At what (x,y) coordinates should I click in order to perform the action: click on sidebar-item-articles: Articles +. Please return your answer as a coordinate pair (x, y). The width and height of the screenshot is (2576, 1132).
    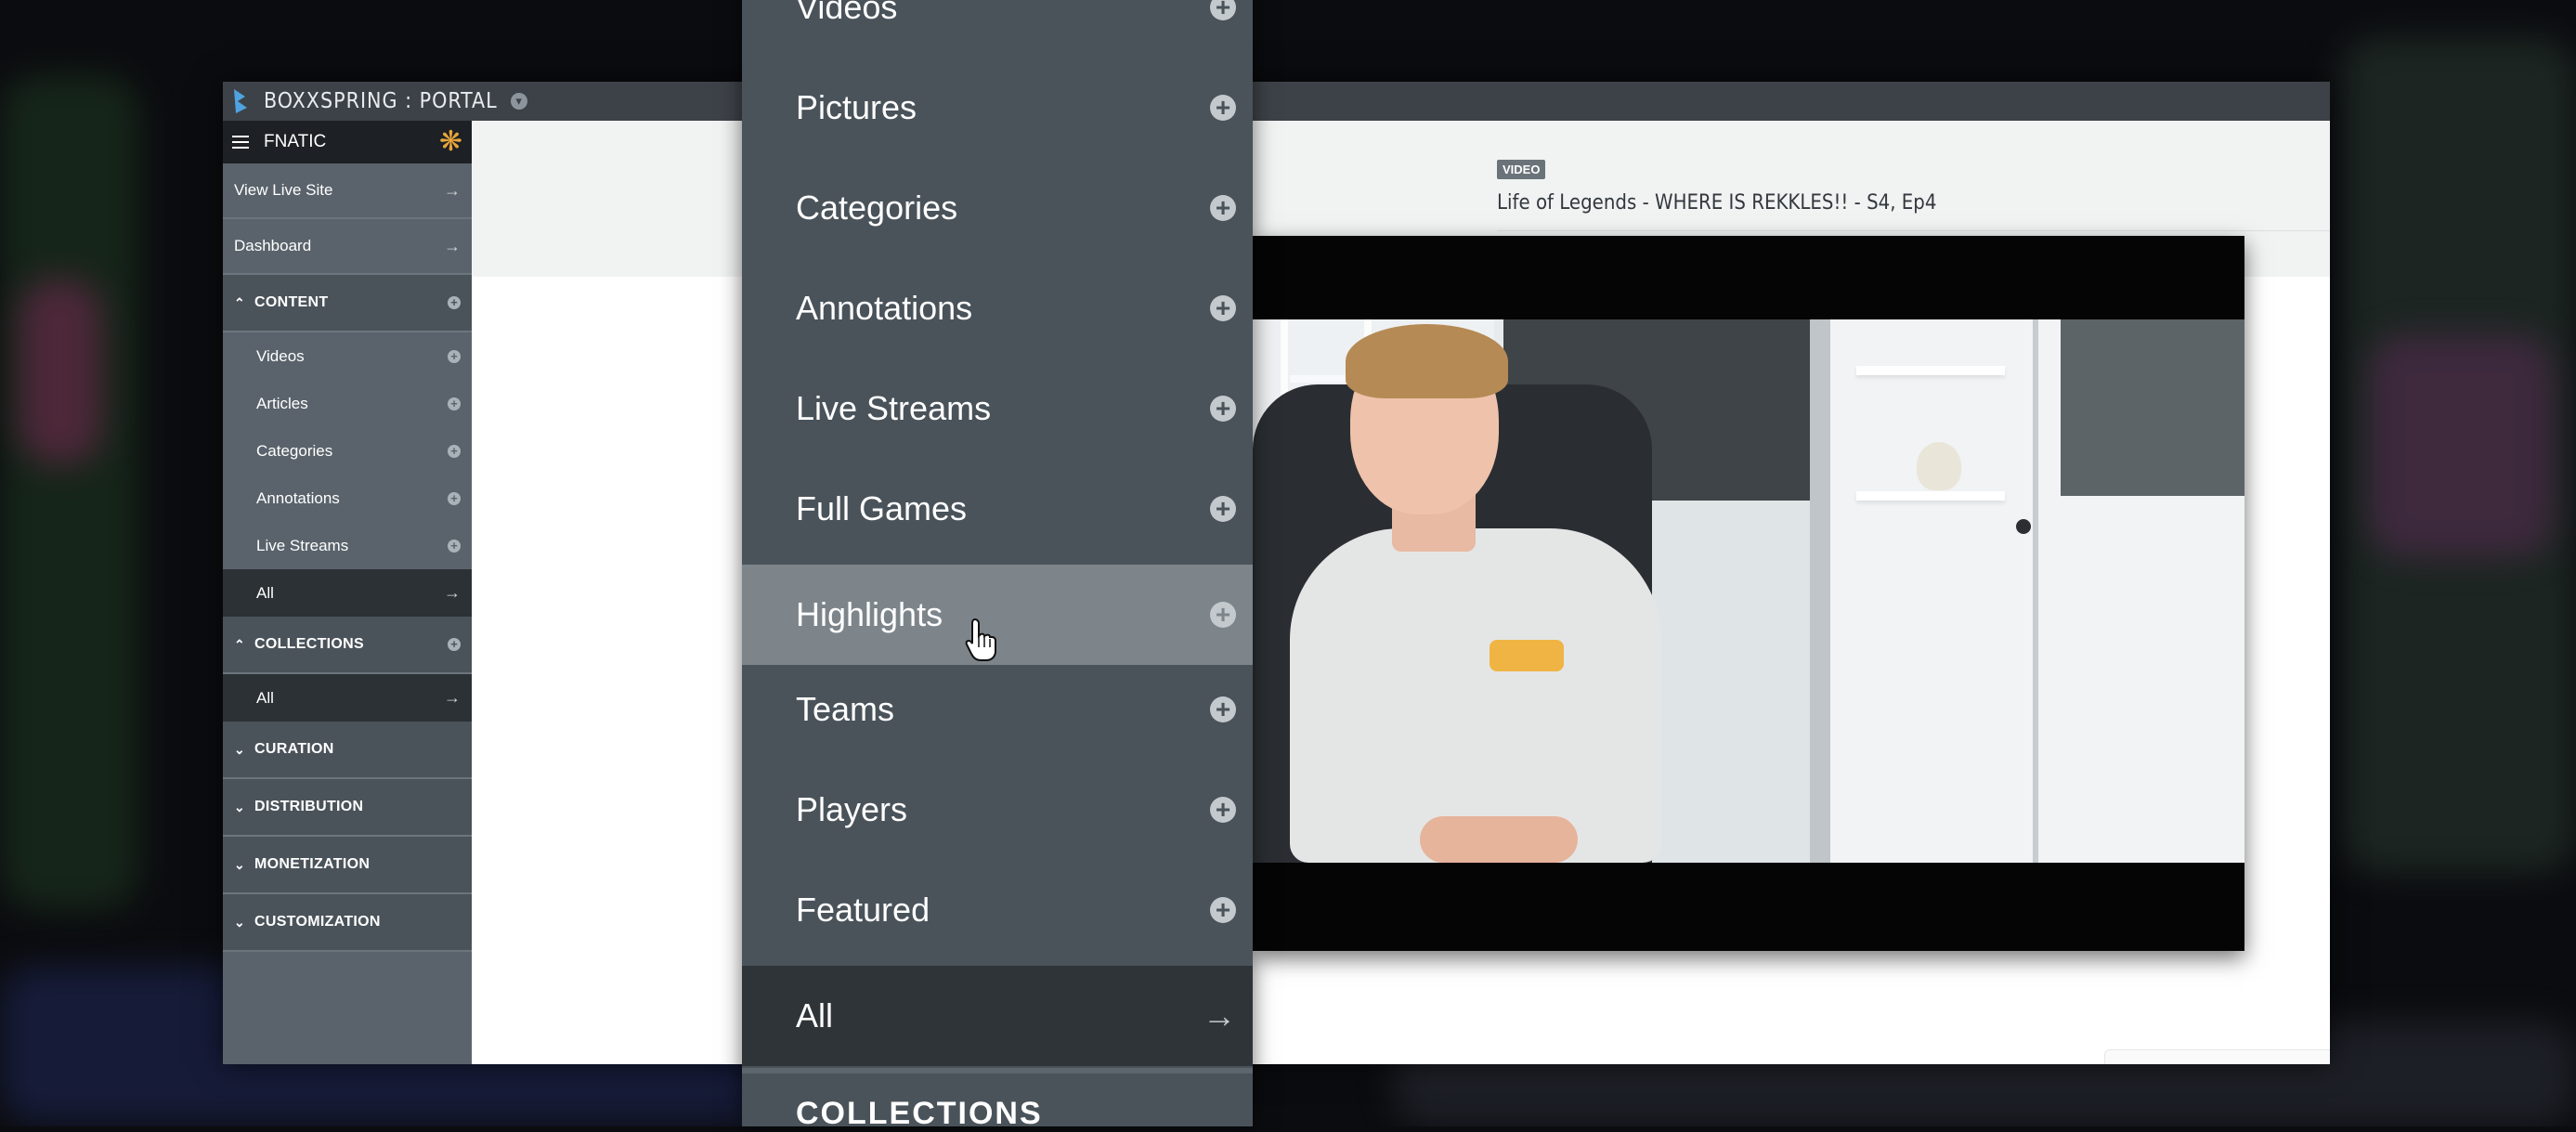
    Looking at the image, I should click on (347, 404).